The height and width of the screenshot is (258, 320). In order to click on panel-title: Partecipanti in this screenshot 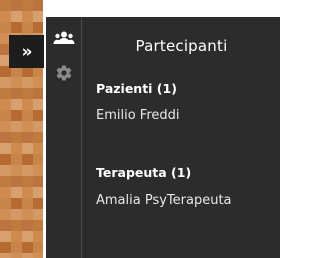, I will do `click(181, 46)`.